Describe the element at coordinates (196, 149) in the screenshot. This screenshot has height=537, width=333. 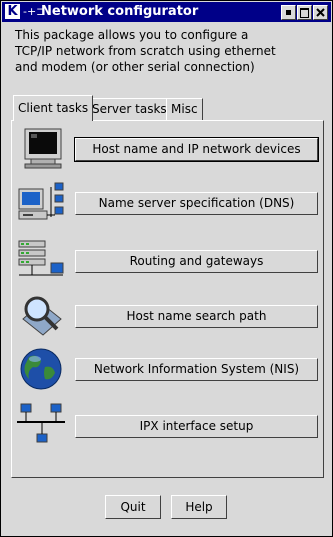
I see `host-name-ip-devices-button: Host name and IP network devices` at that location.